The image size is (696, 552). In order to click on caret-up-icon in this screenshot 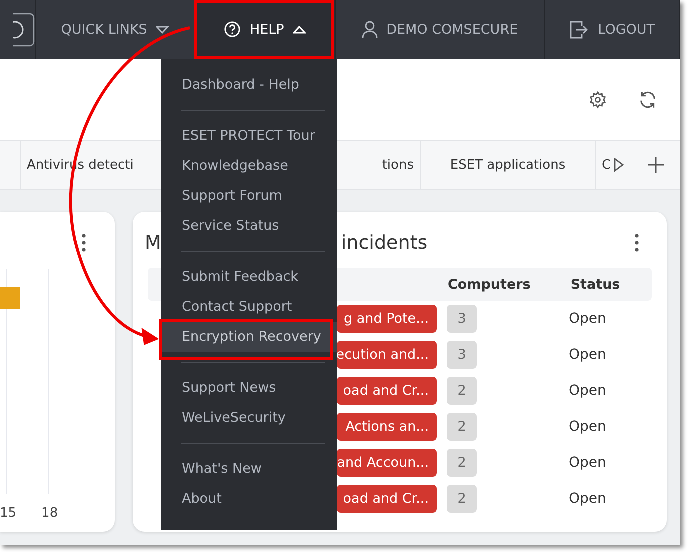, I will do `click(299, 30)`.